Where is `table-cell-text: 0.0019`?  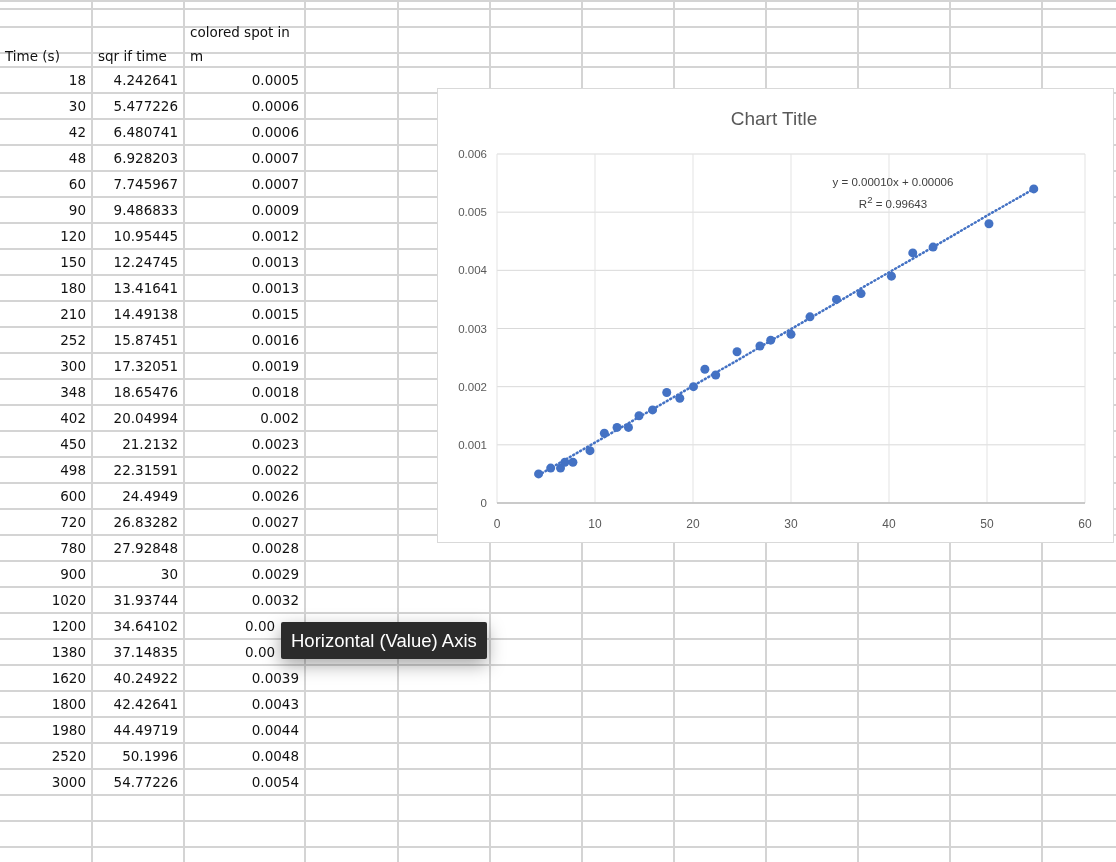 table-cell-text: 0.0019 is located at coordinates (275, 366).